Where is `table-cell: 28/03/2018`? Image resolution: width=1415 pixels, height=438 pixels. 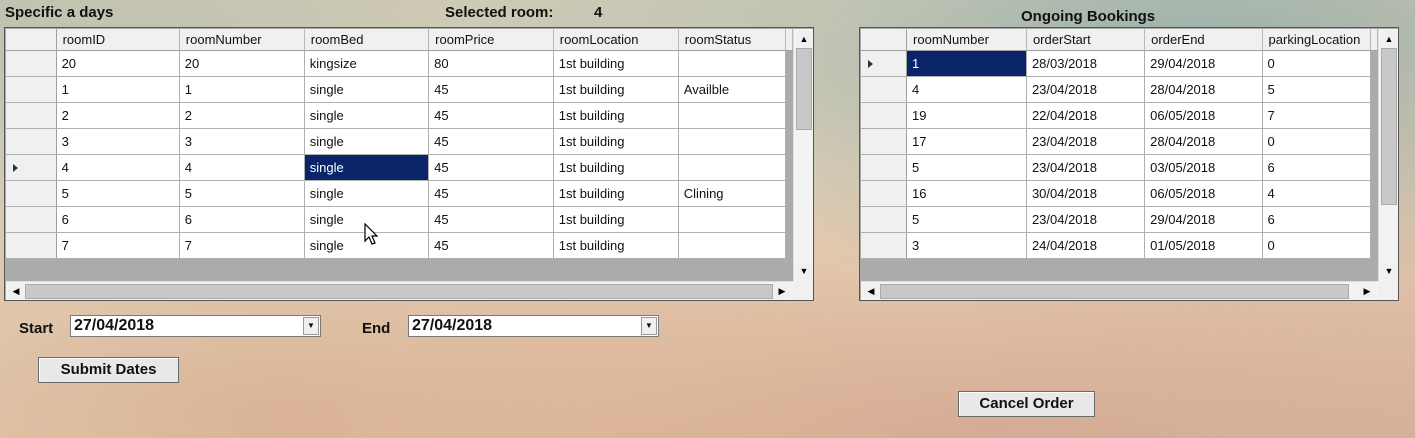
table-cell: 28/03/2018 is located at coordinates (1086, 63).